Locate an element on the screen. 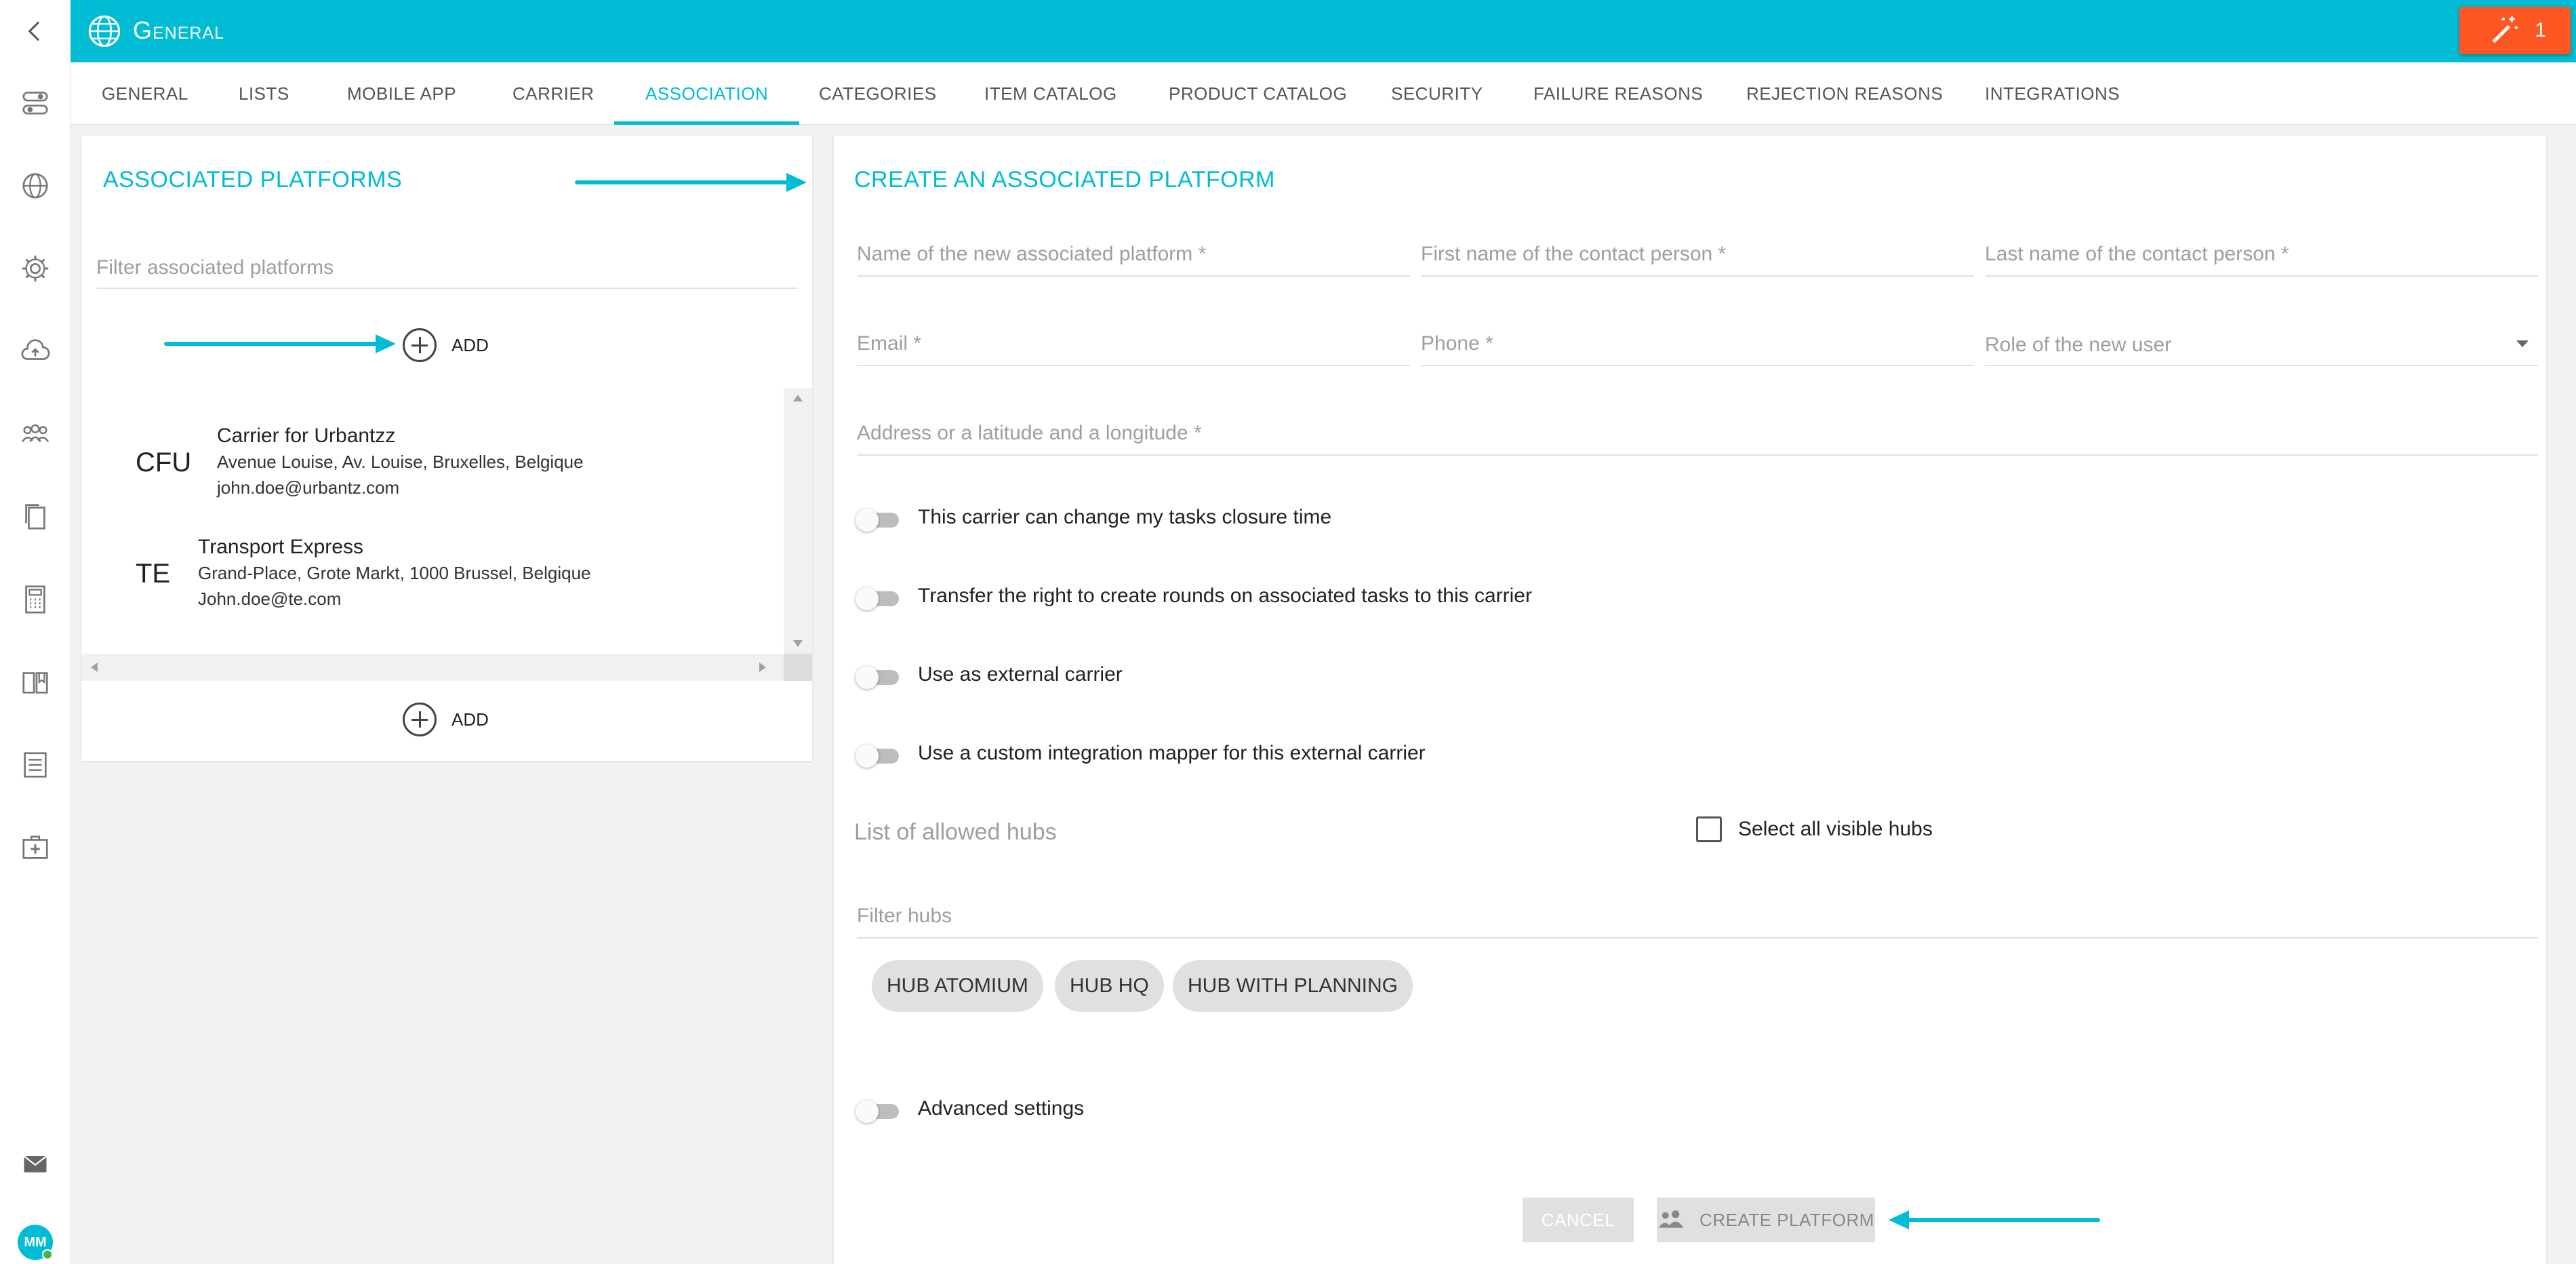 The image size is (2576, 1264). top-bar: General 1 is located at coordinates (1288, 31).